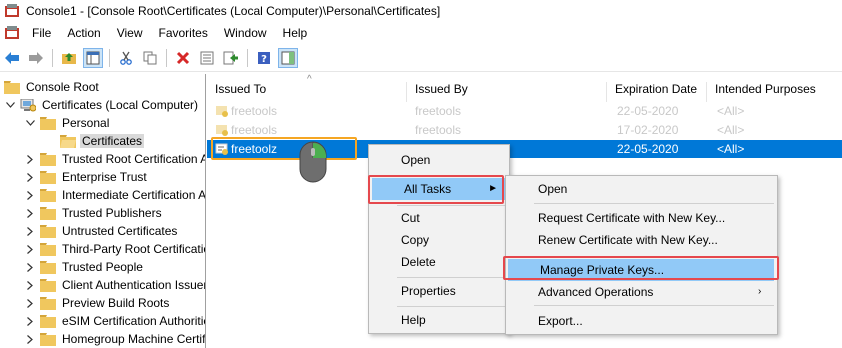  What do you see at coordinates (264, 58) in the screenshot?
I see `help-icon: ?` at bounding box center [264, 58].